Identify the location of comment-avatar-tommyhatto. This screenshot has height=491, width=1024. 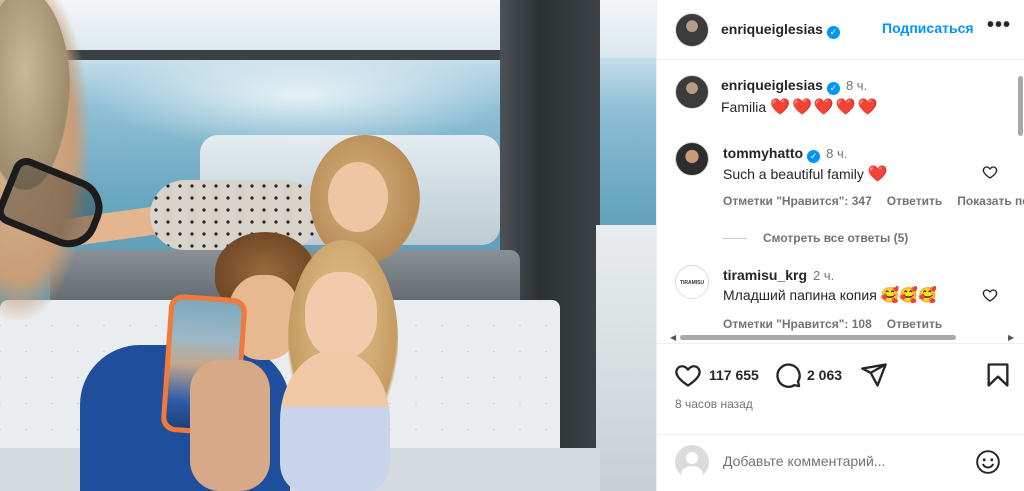
(692, 159).